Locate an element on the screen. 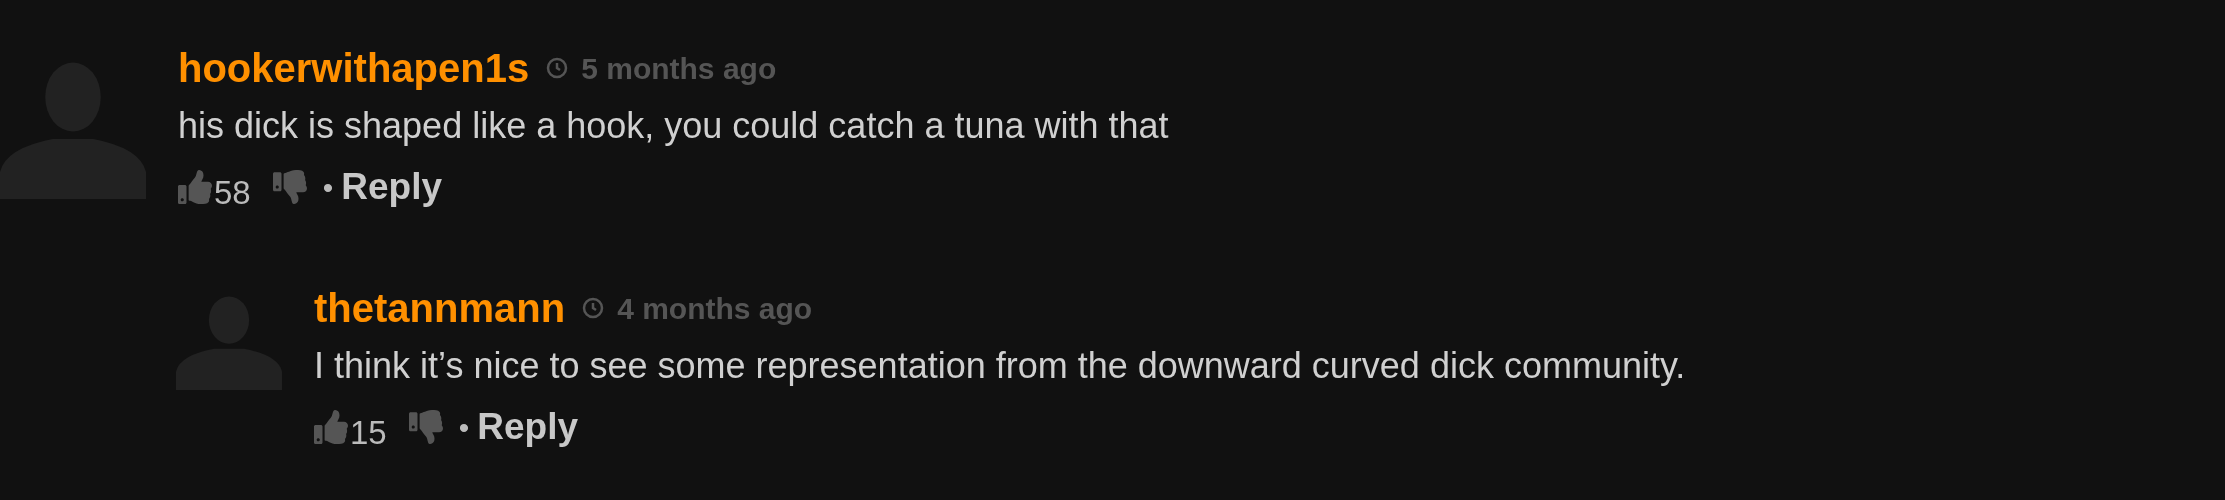 Image resolution: width=2225 pixels, height=500 pixels. like-count: 15 is located at coordinates (368, 433).